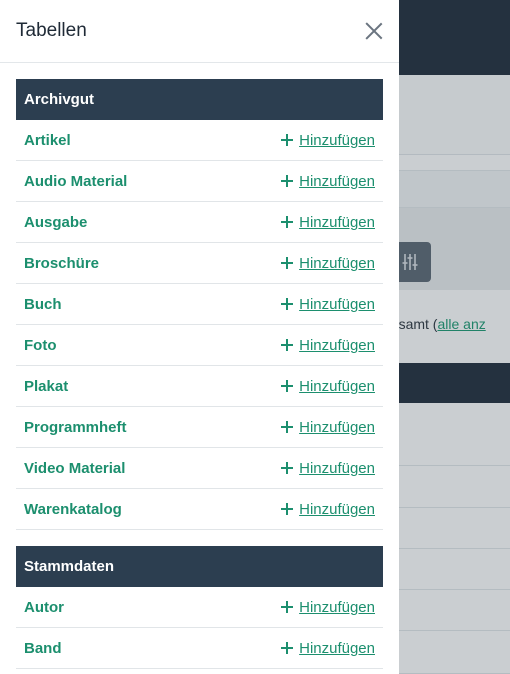 The image size is (510, 674). What do you see at coordinates (75, 427) in the screenshot?
I see `table-link: Programmheft` at bounding box center [75, 427].